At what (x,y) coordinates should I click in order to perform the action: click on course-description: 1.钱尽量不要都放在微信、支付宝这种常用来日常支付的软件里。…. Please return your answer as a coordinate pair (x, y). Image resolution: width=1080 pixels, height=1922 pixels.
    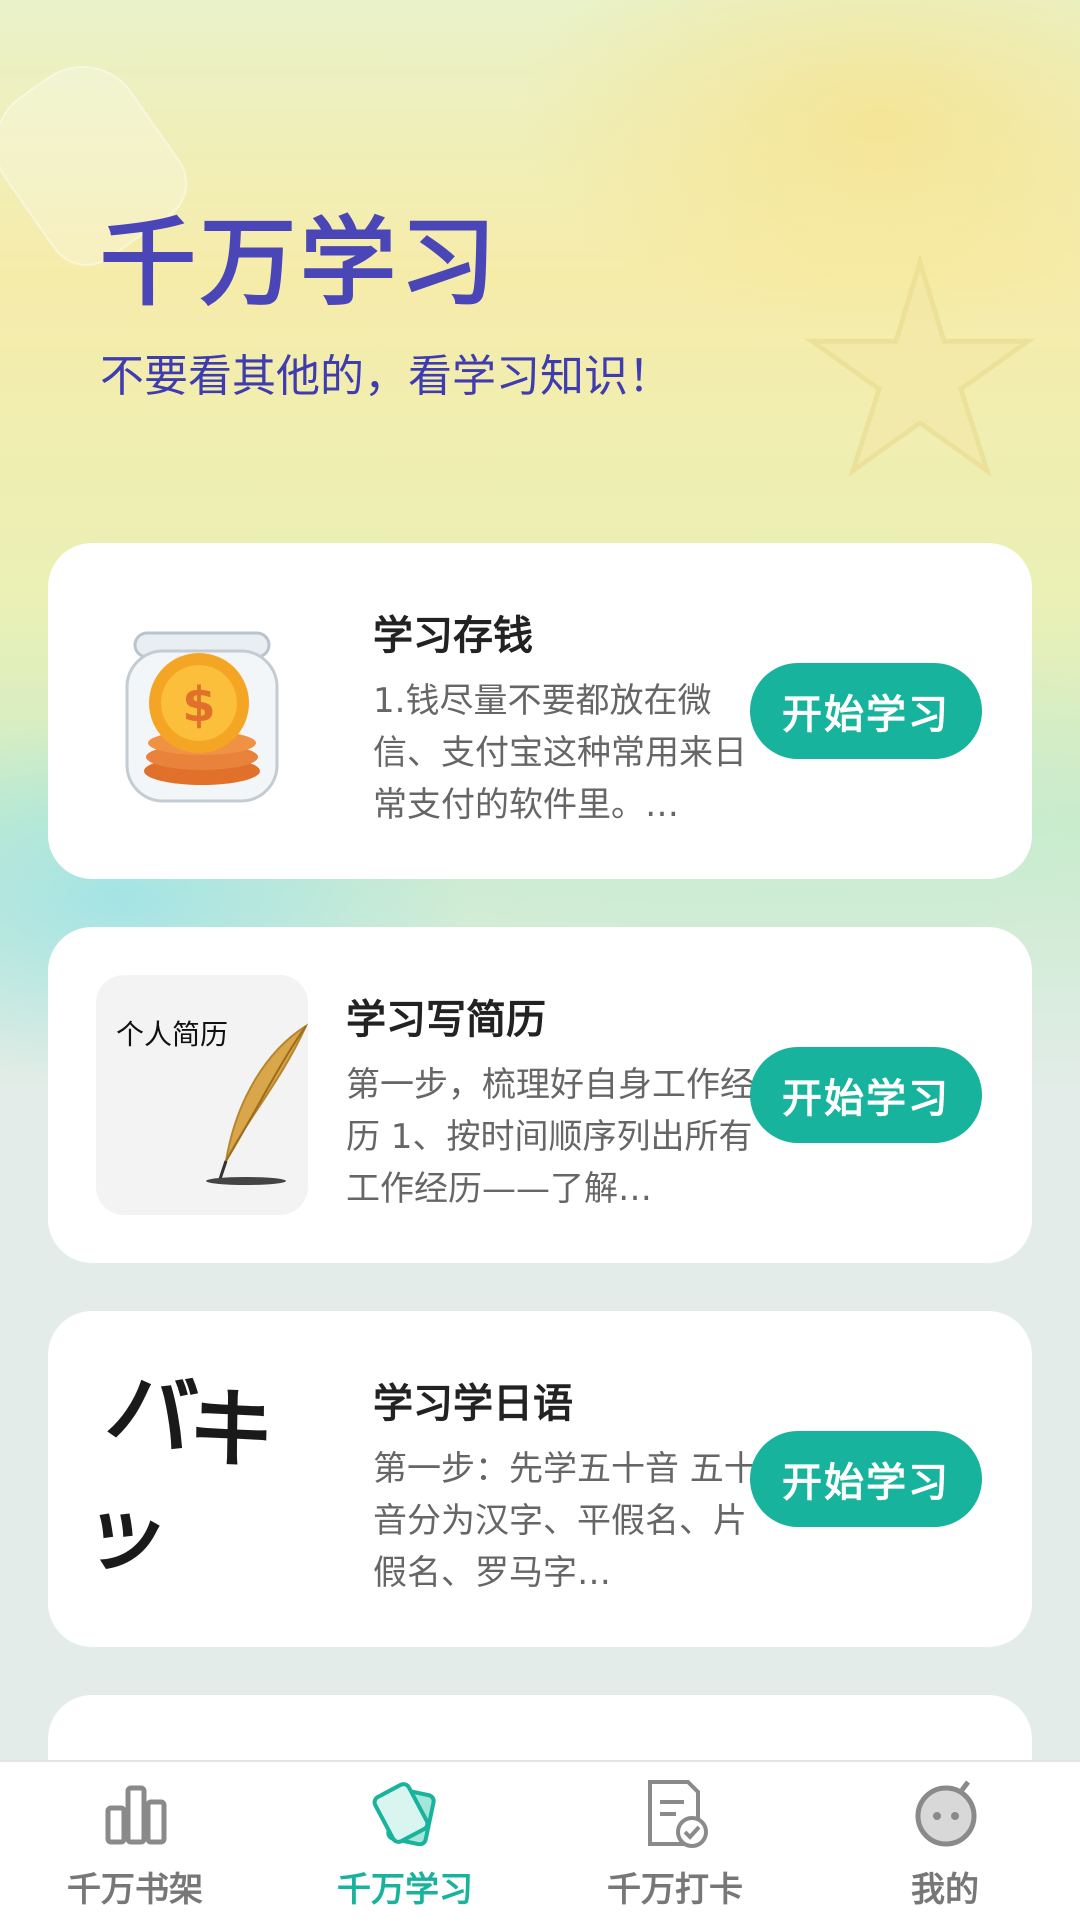
    Looking at the image, I should click on (560, 753).